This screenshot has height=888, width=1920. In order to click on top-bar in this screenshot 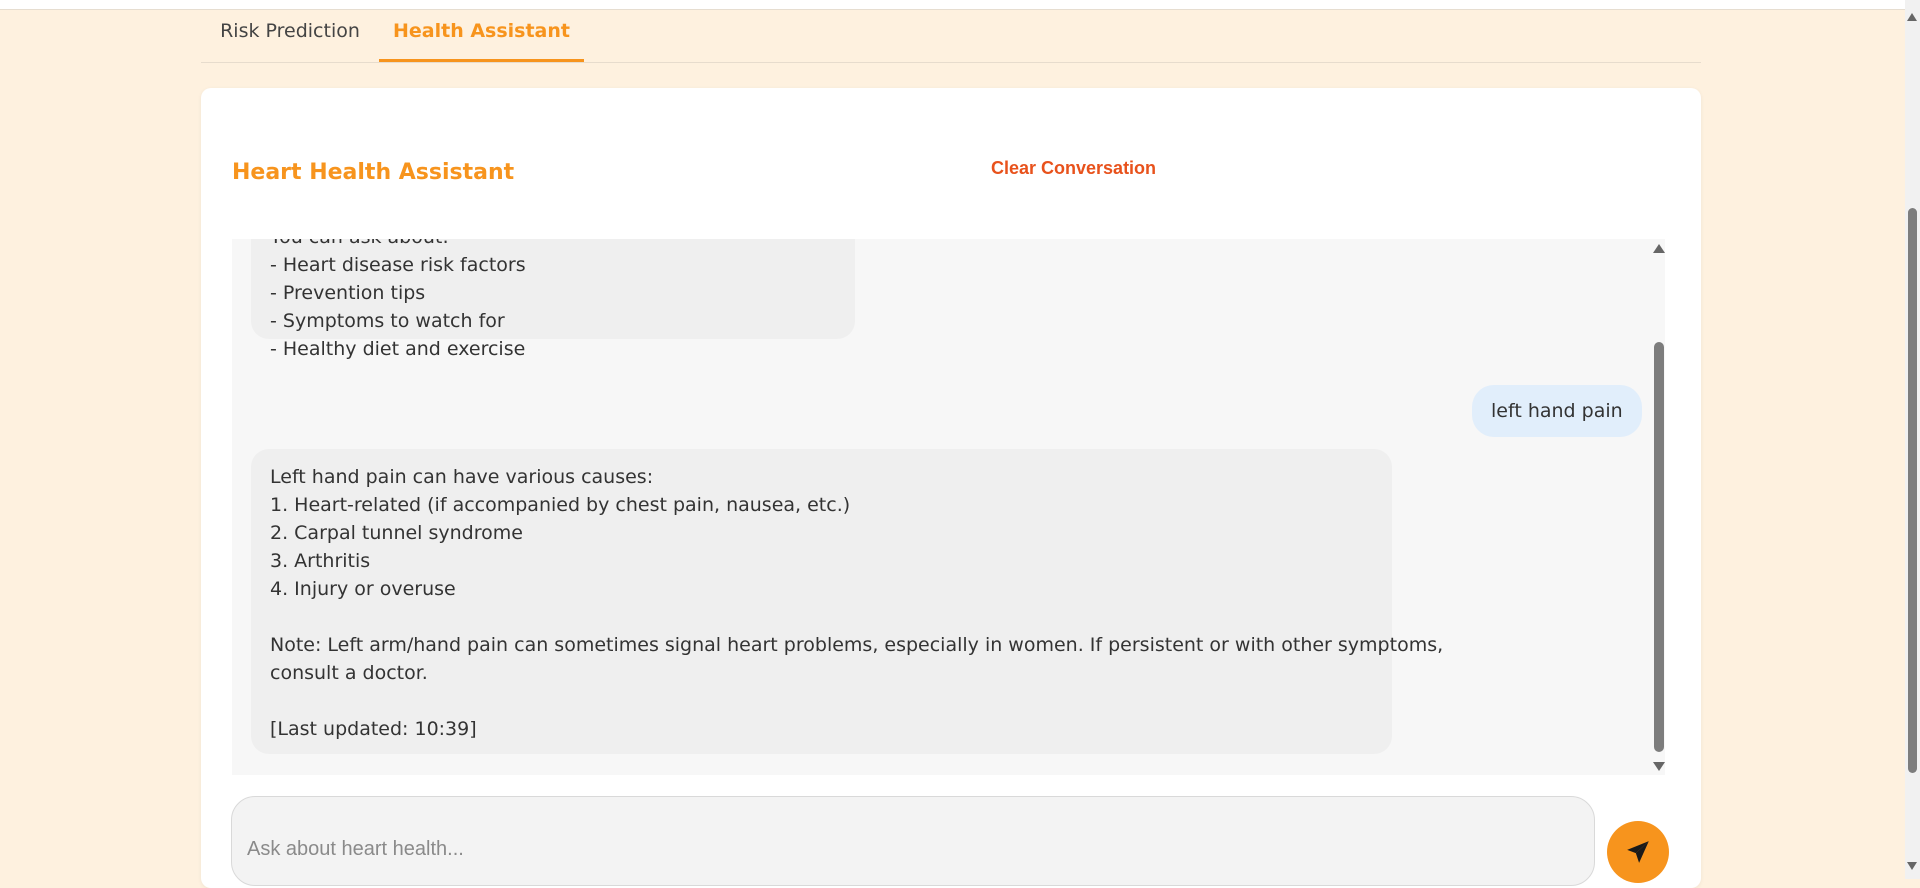, I will do `click(952, 5)`.